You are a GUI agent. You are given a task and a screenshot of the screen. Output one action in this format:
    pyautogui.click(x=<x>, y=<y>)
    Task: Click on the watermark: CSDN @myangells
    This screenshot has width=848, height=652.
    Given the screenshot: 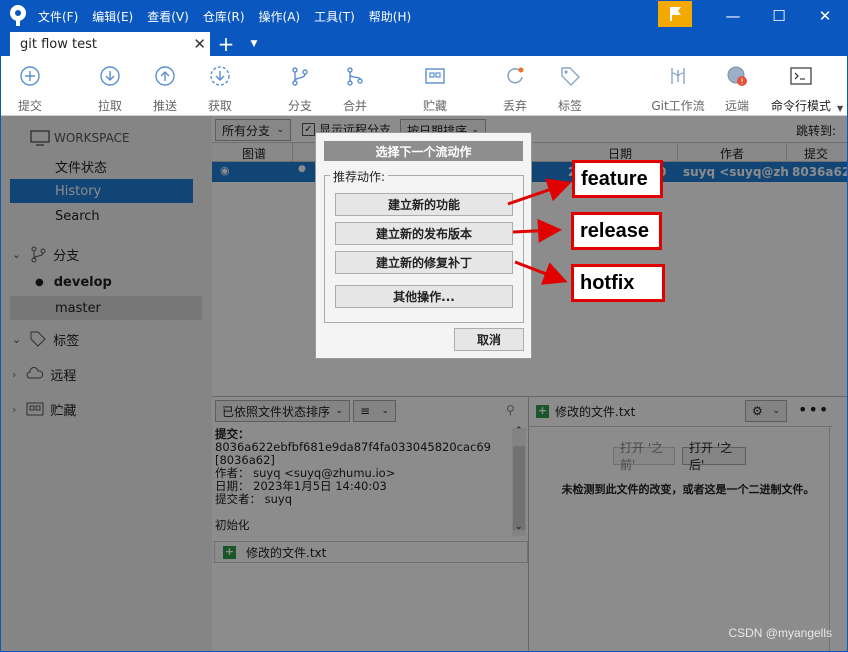 What is the action you would take?
    pyautogui.click(x=780, y=633)
    